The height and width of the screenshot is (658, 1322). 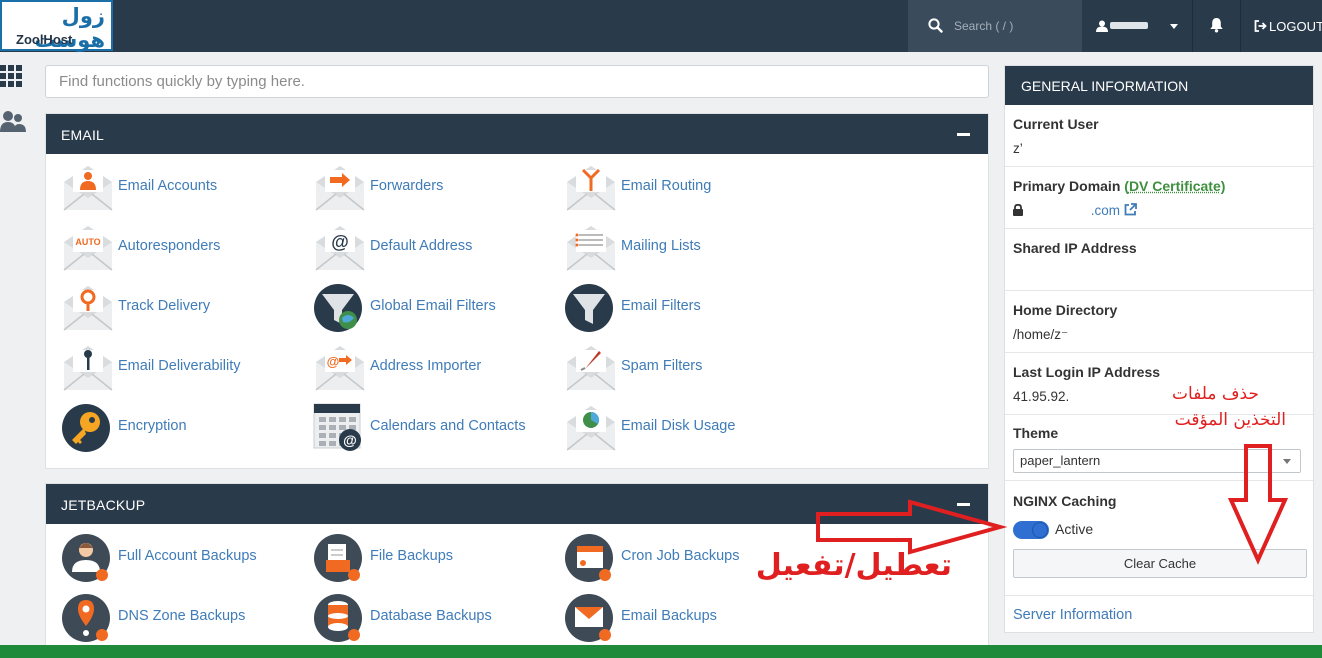 What do you see at coordinates (180, 248) in the screenshot?
I see `autoresponders-link: AUTO Autoresponders` at bounding box center [180, 248].